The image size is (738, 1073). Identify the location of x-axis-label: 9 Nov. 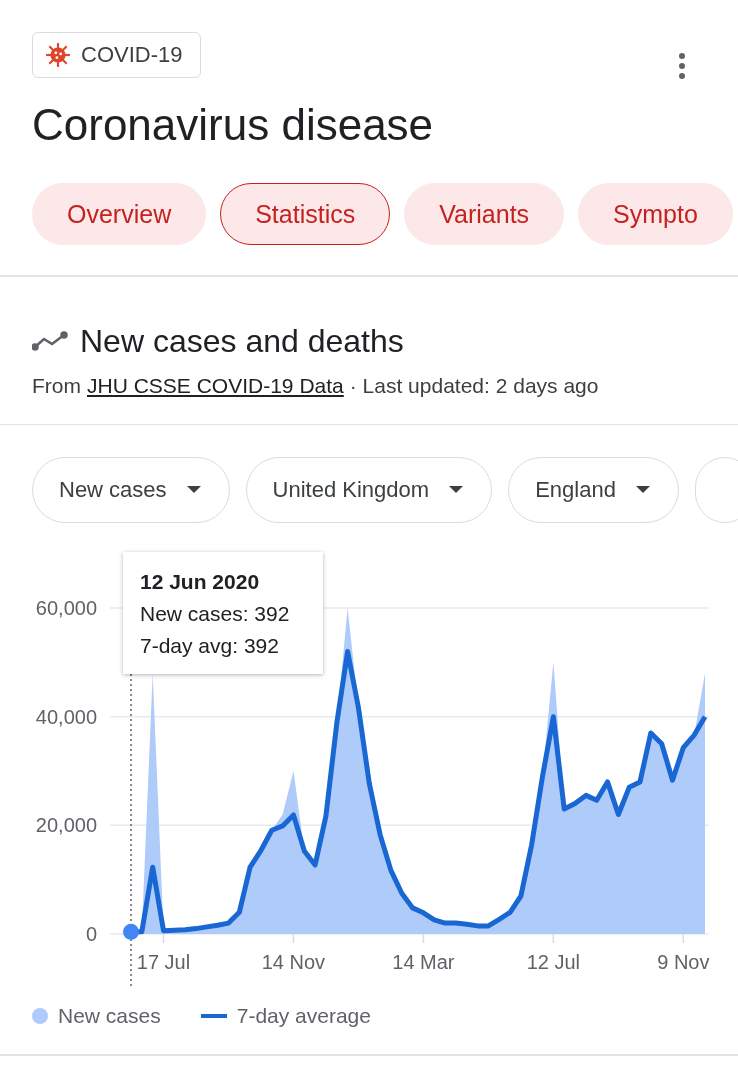
(683, 962).